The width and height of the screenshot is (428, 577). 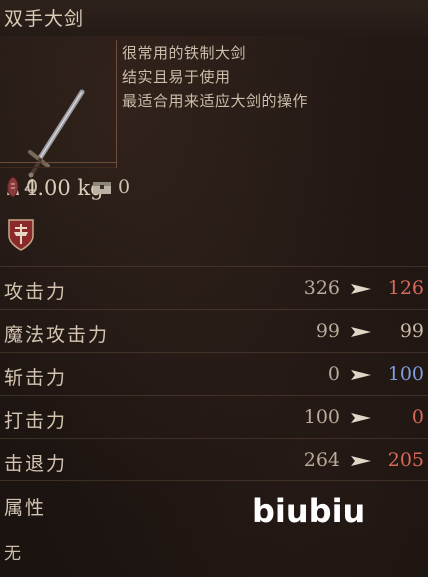 What do you see at coordinates (321, 460) in the screenshot?
I see `stat-current-value: 264` at bounding box center [321, 460].